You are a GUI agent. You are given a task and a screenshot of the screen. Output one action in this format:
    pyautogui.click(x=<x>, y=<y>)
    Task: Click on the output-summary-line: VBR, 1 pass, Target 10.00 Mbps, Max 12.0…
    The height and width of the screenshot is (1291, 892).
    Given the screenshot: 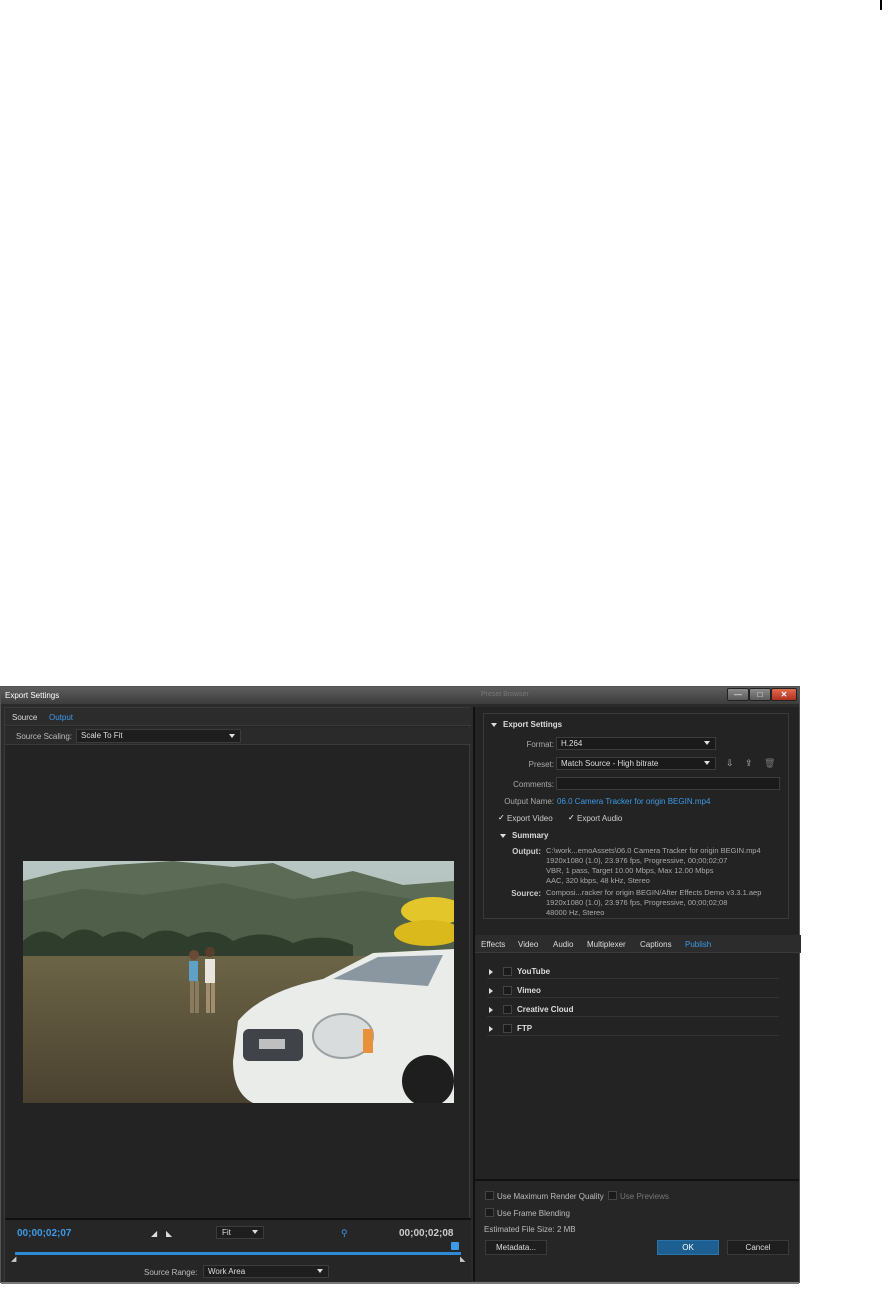 What is the action you would take?
    pyautogui.click(x=630, y=870)
    